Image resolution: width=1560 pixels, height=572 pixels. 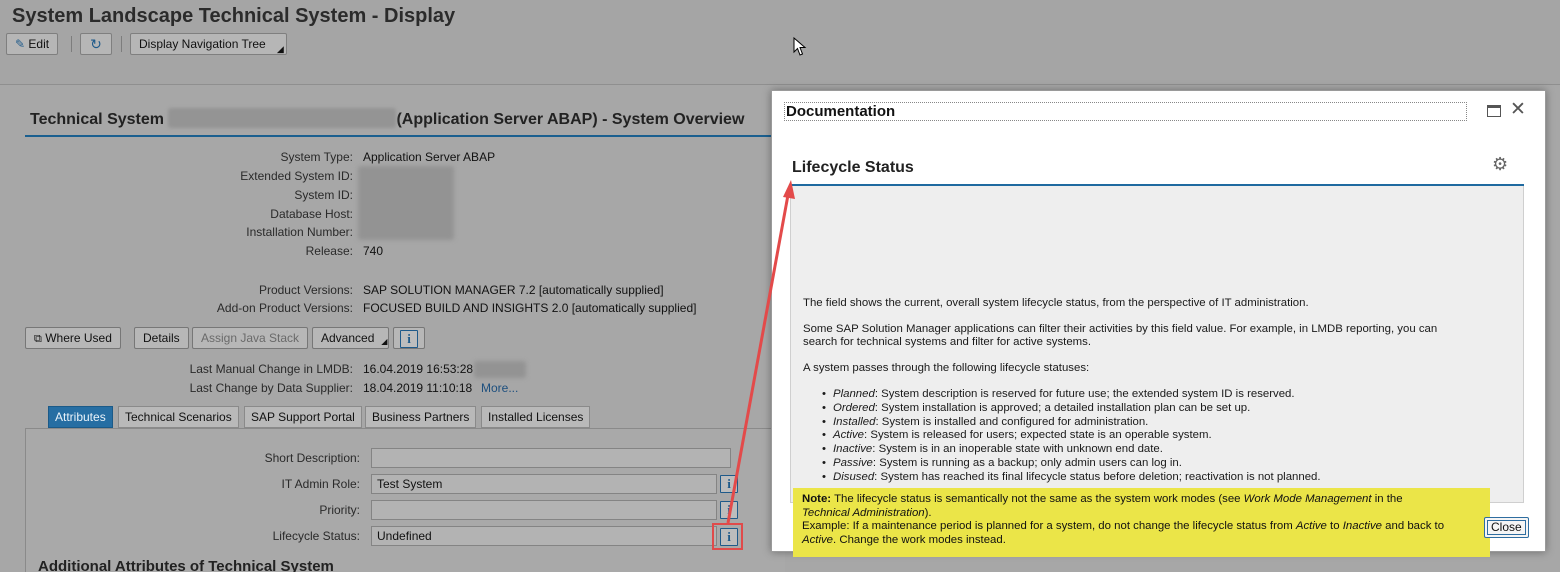 I want to click on status-term: Inactive, so click(x=853, y=449).